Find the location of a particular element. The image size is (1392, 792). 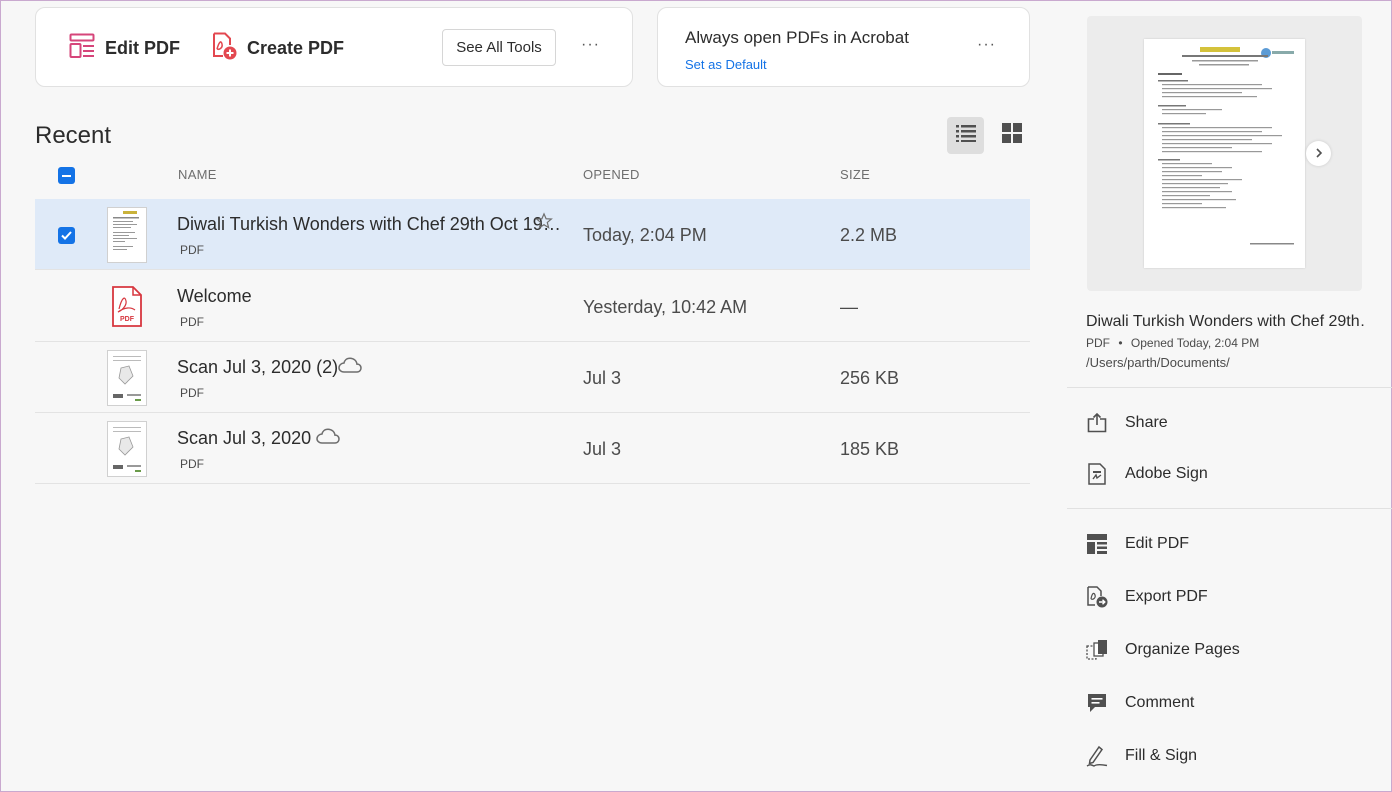

see-all-tools-button: See All Tools is located at coordinates (499, 47).